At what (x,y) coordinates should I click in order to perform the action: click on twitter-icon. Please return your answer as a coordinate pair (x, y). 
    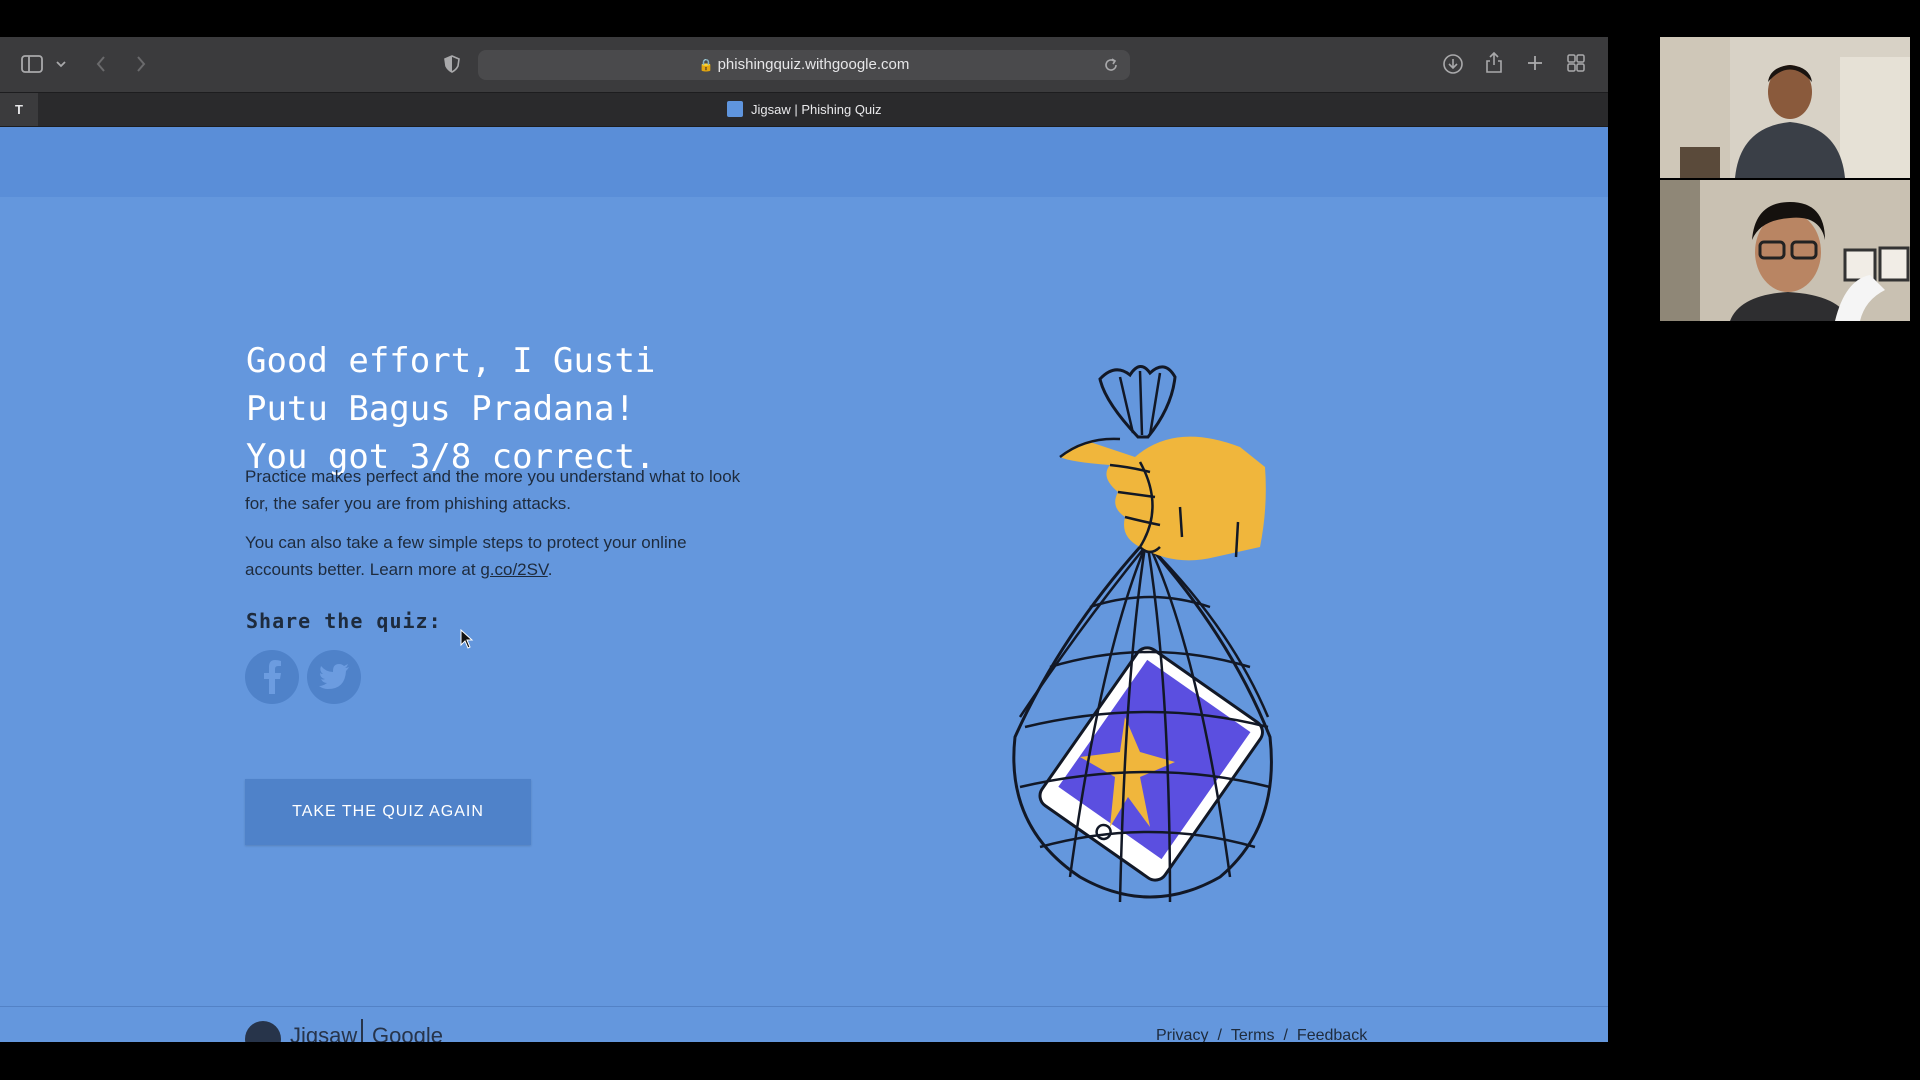
    Looking at the image, I should click on (334, 676).